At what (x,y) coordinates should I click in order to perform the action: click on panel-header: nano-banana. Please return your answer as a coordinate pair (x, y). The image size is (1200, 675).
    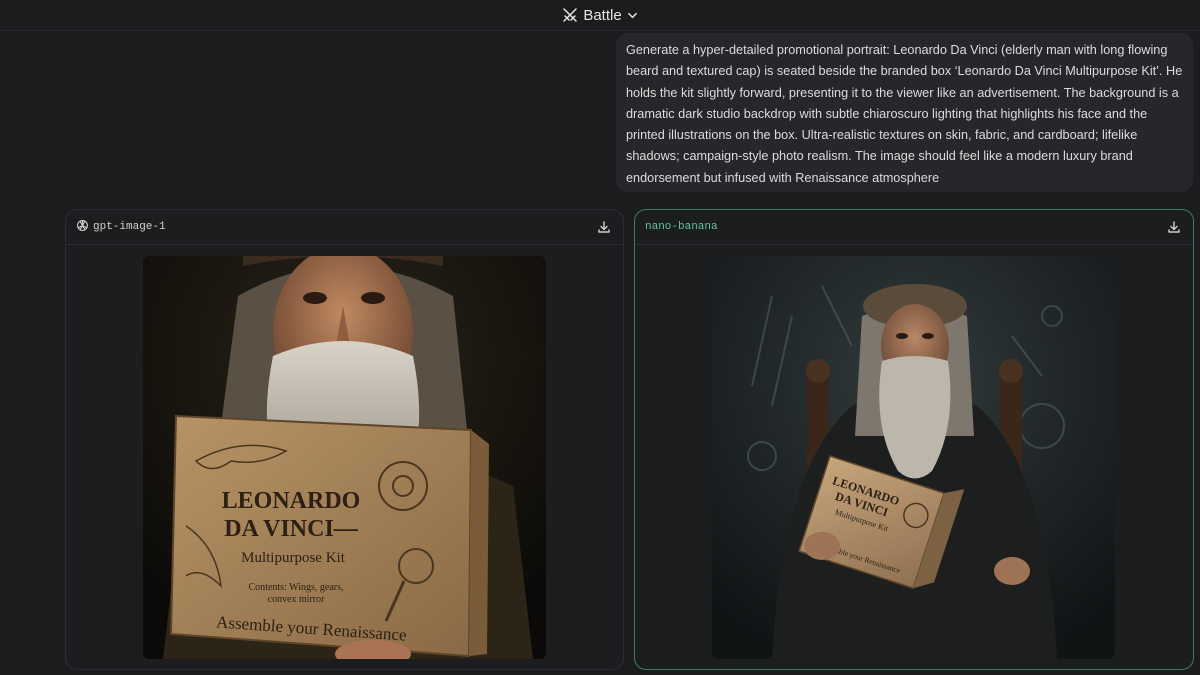
    Looking at the image, I should click on (914, 227).